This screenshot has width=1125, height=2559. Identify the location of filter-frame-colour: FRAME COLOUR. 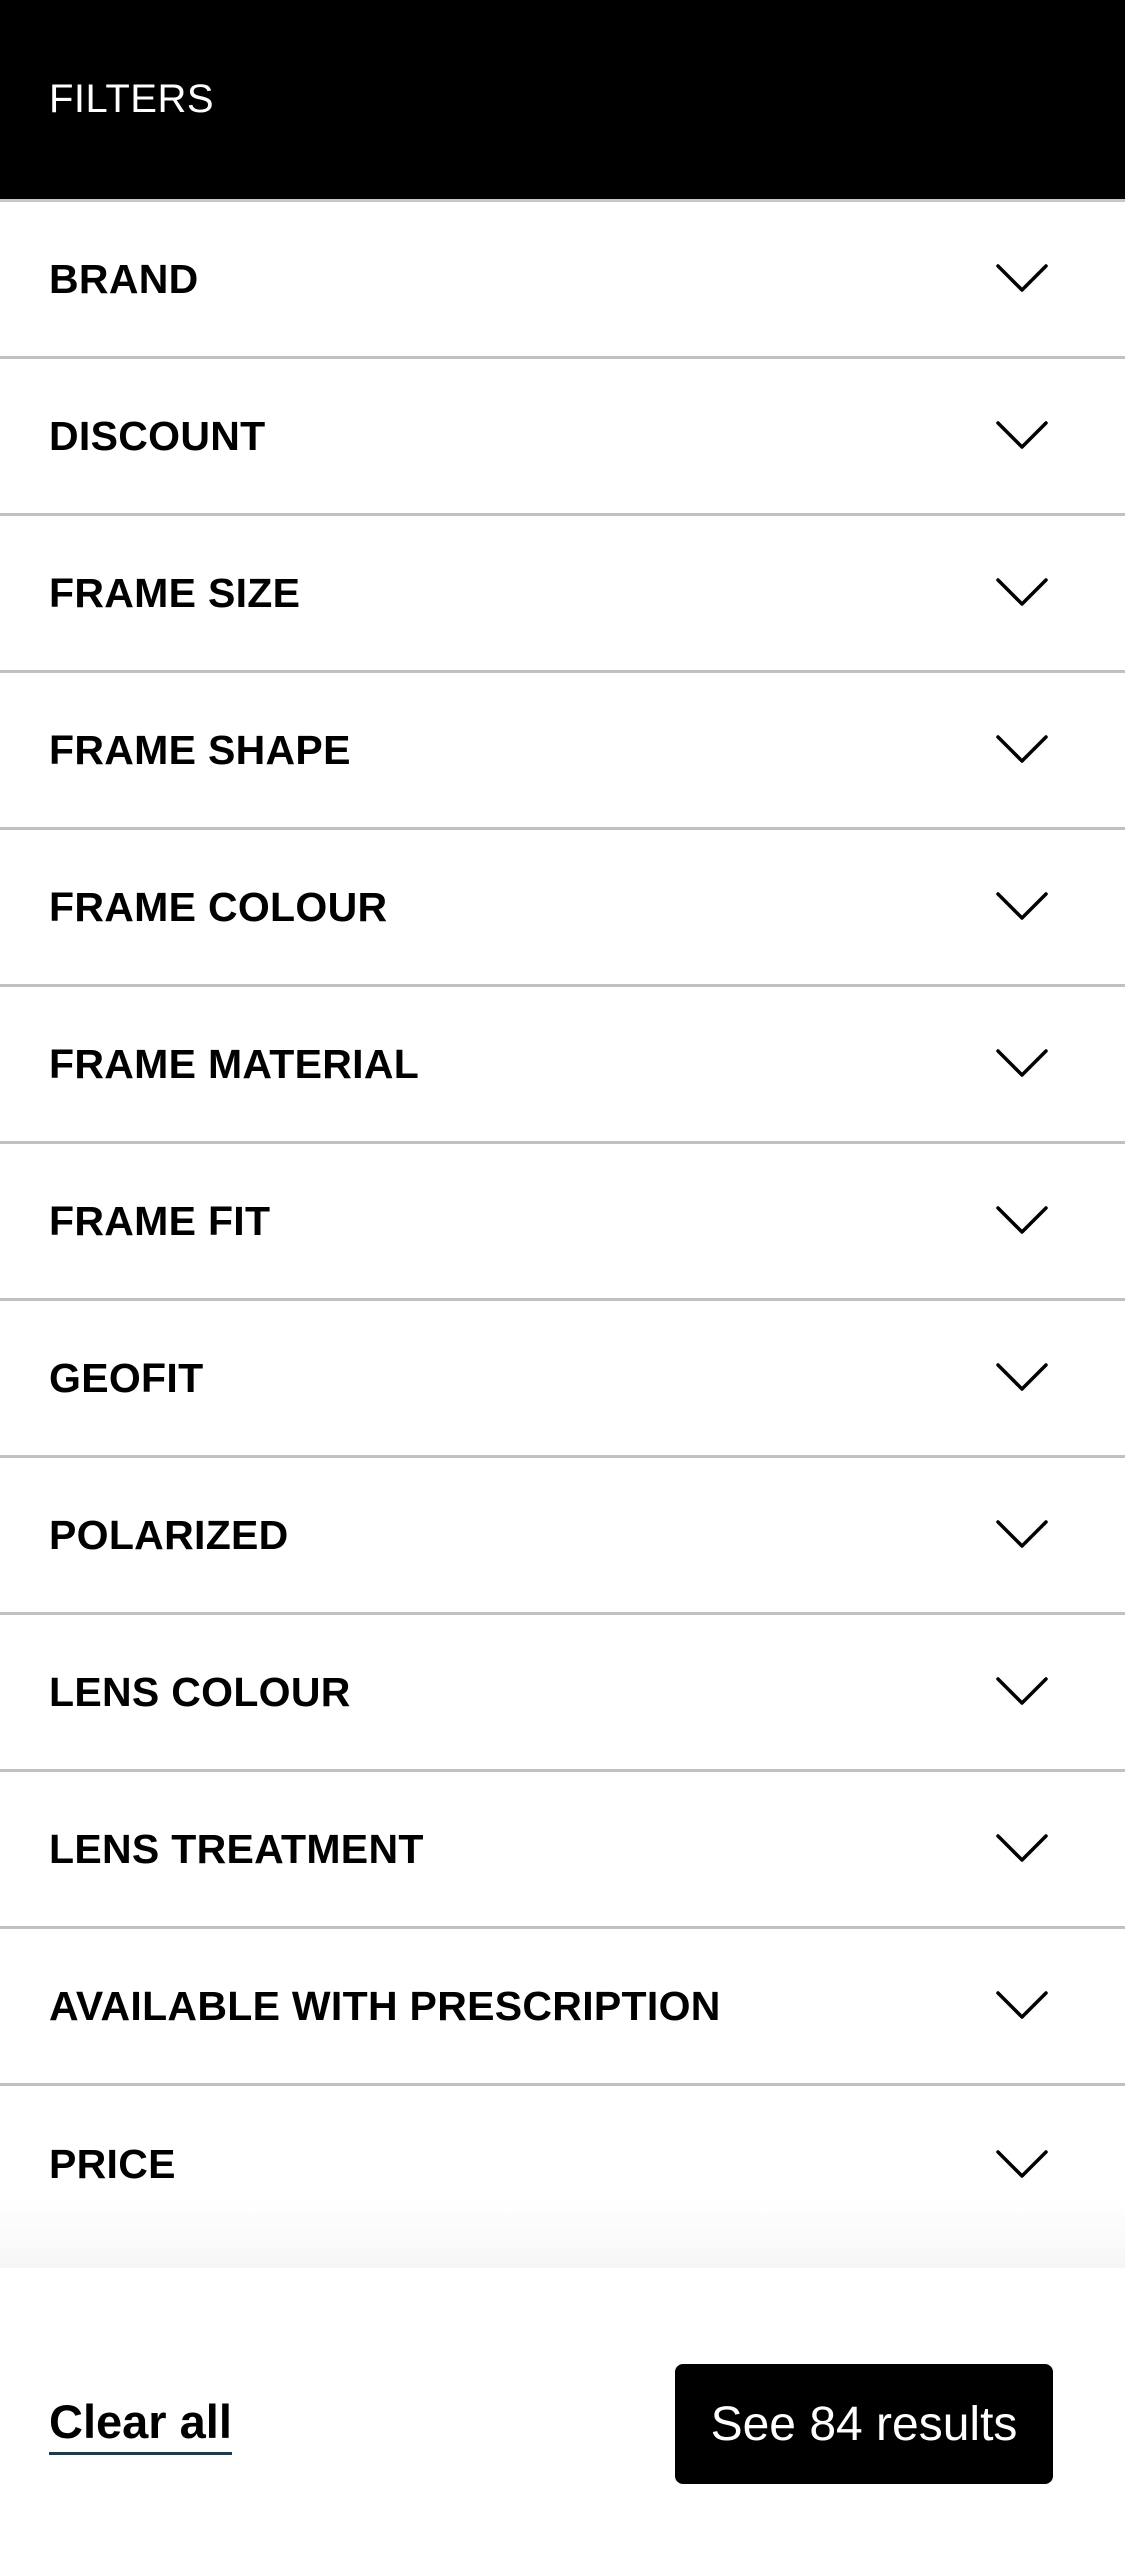
(562, 908).